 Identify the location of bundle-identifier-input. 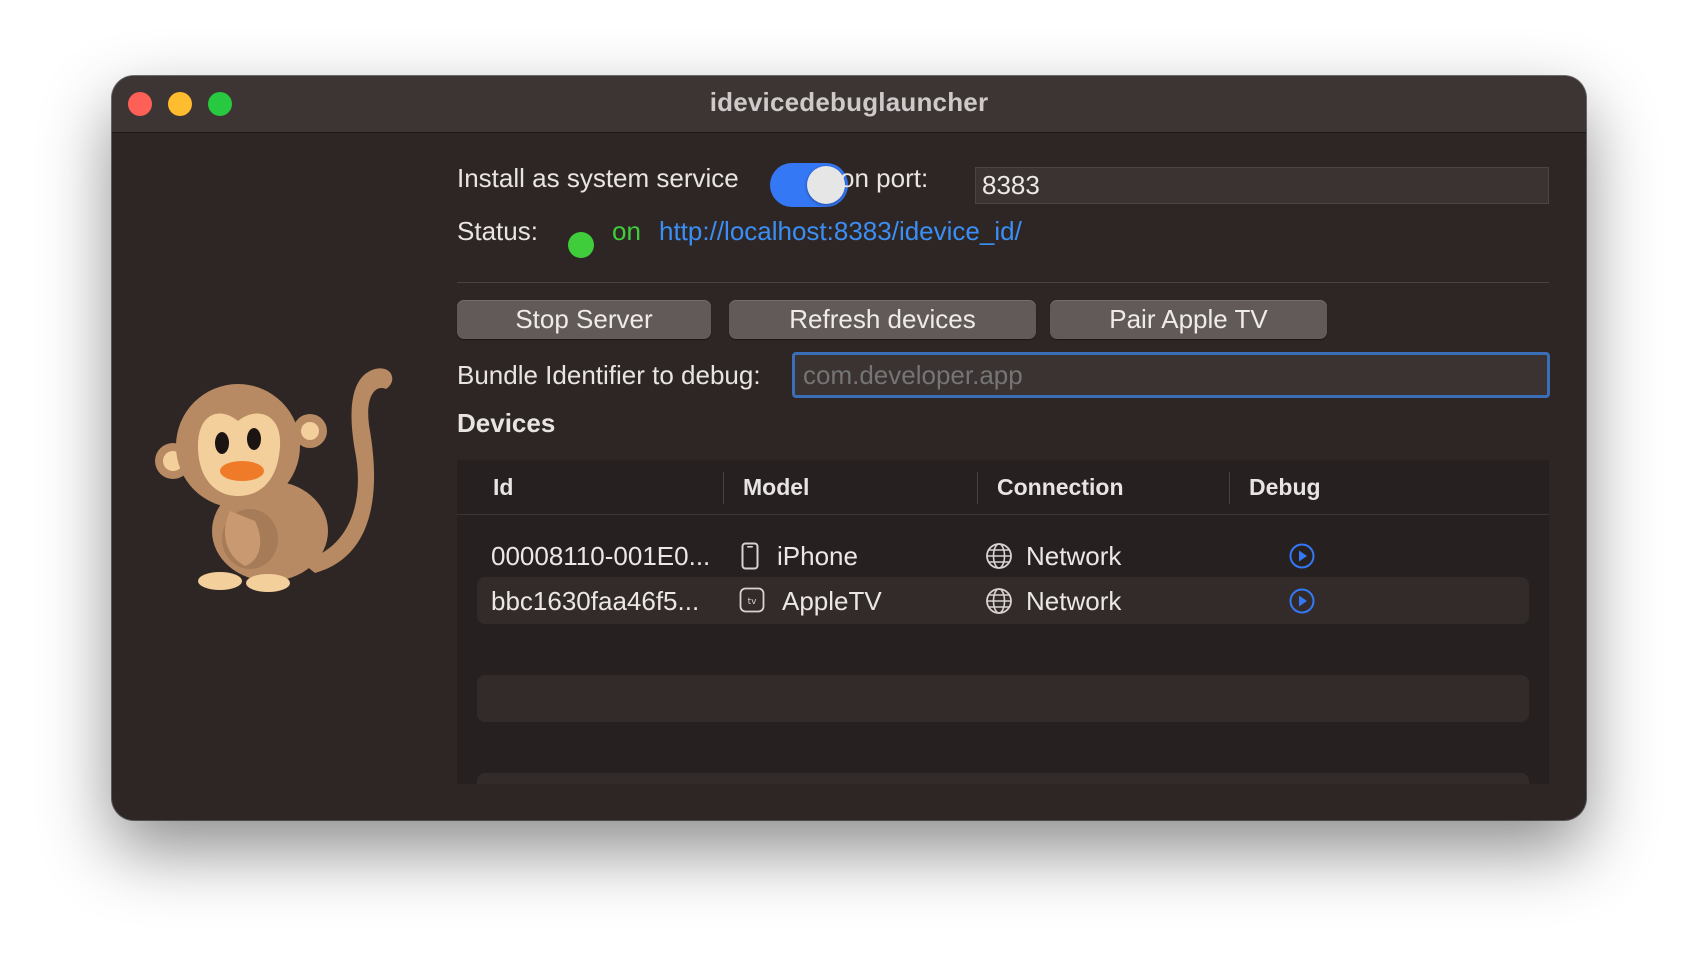
(1171, 375).